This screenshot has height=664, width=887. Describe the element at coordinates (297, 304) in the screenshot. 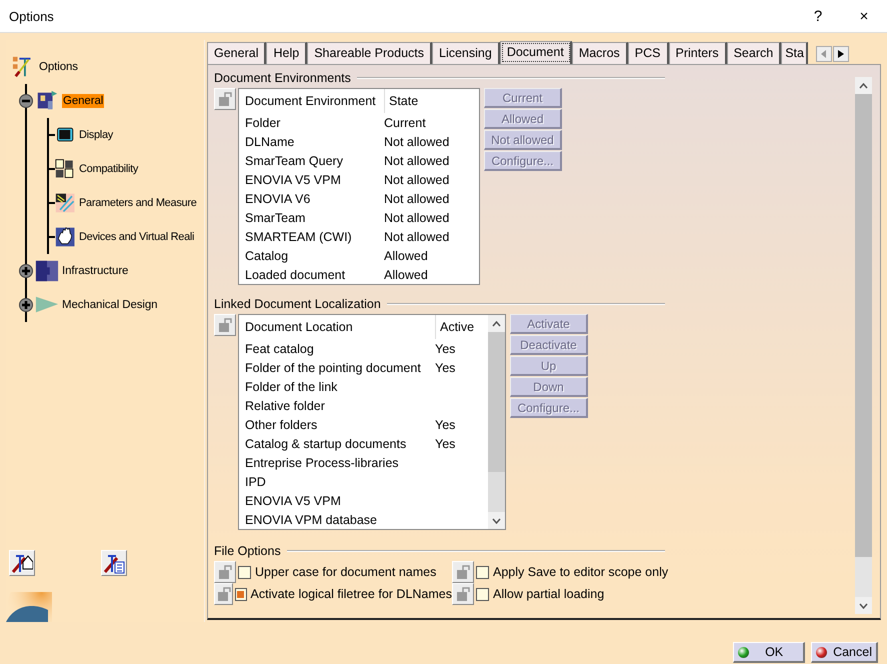

I see `section-title: Linked Document Localization` at that location.